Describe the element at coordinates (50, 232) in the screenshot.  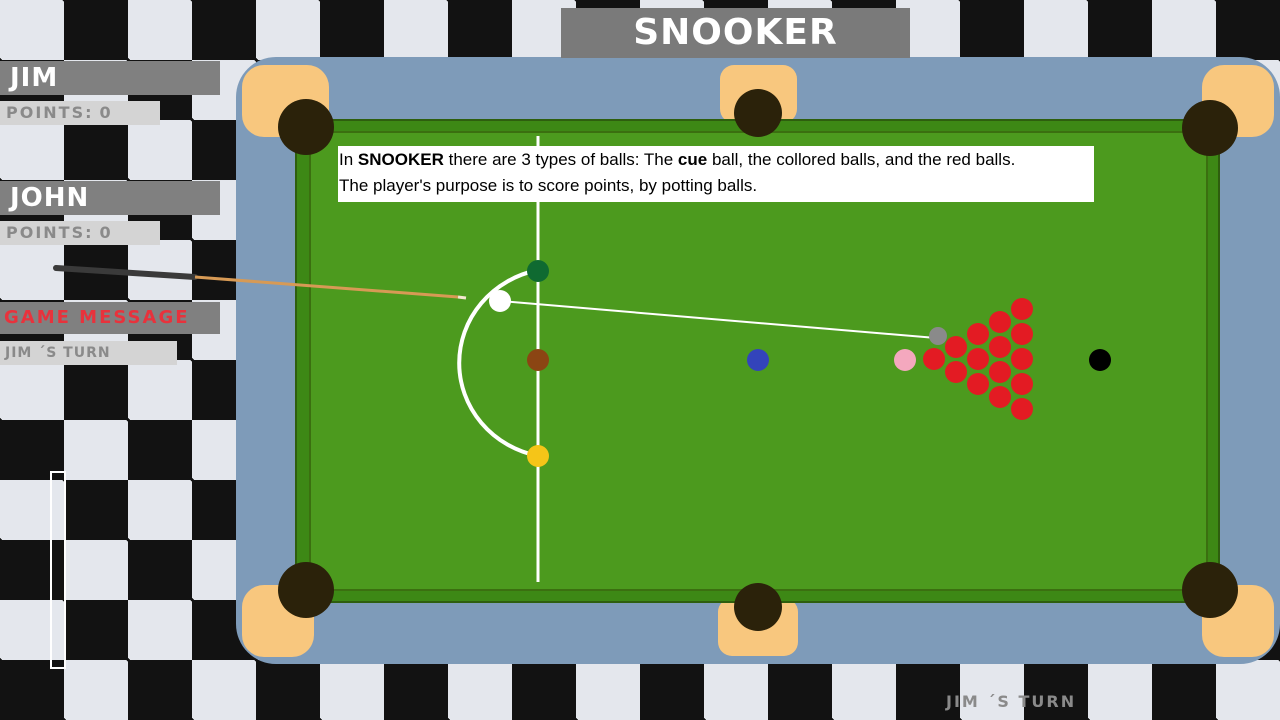
I see `player-2-points-label: POINTS:` at that location.